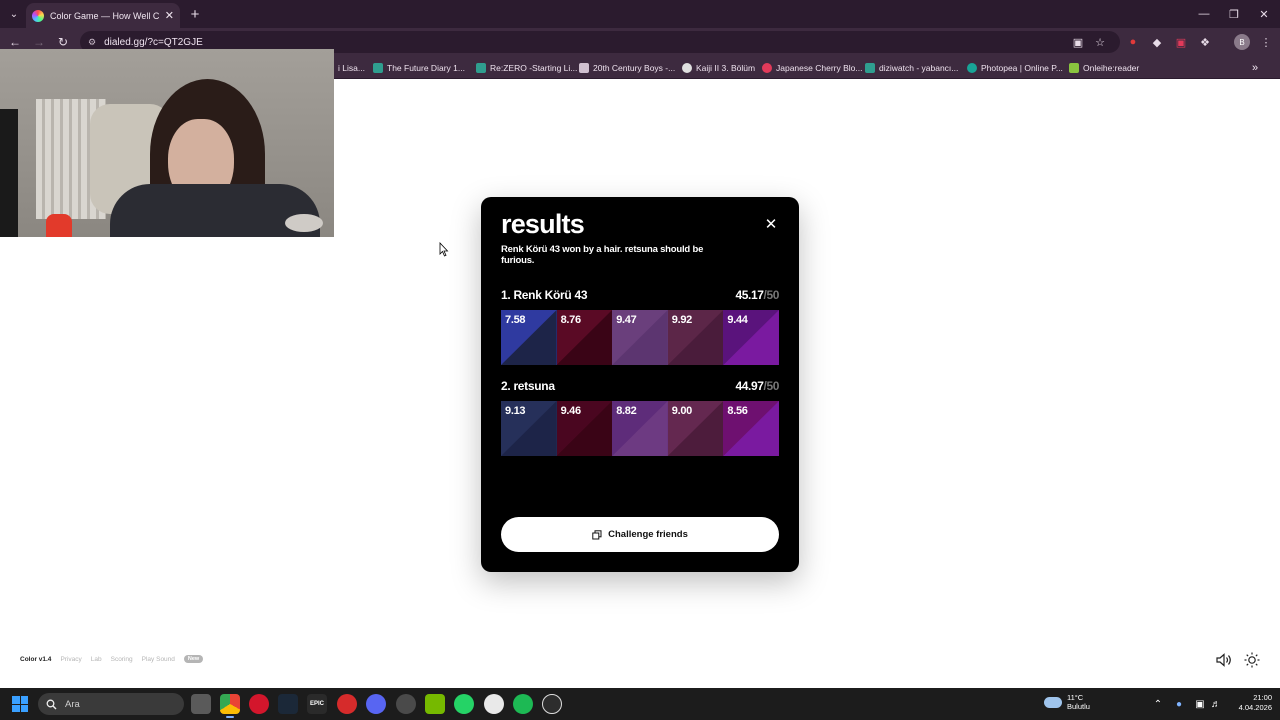 The width and height of the screenshot is (1280, 720). What do you see at coordinates (1242, 42) in the screenshot?
I see `profile-avatar: B` at bounding box center [1242, 42].